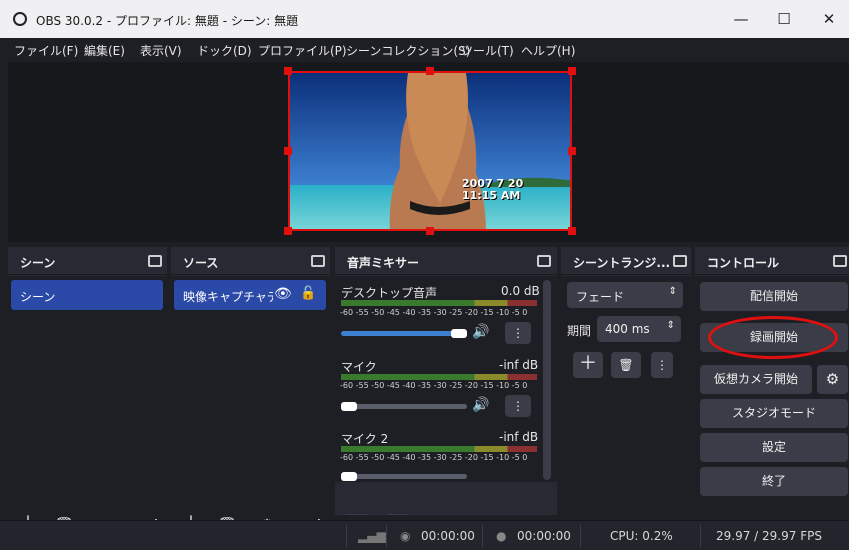  I want to click on controls-dock: コントロール 配信開始 録画開始 仮想カメラ開始 ⚙ スタジオモード 設定 終了, so click(772, 381).